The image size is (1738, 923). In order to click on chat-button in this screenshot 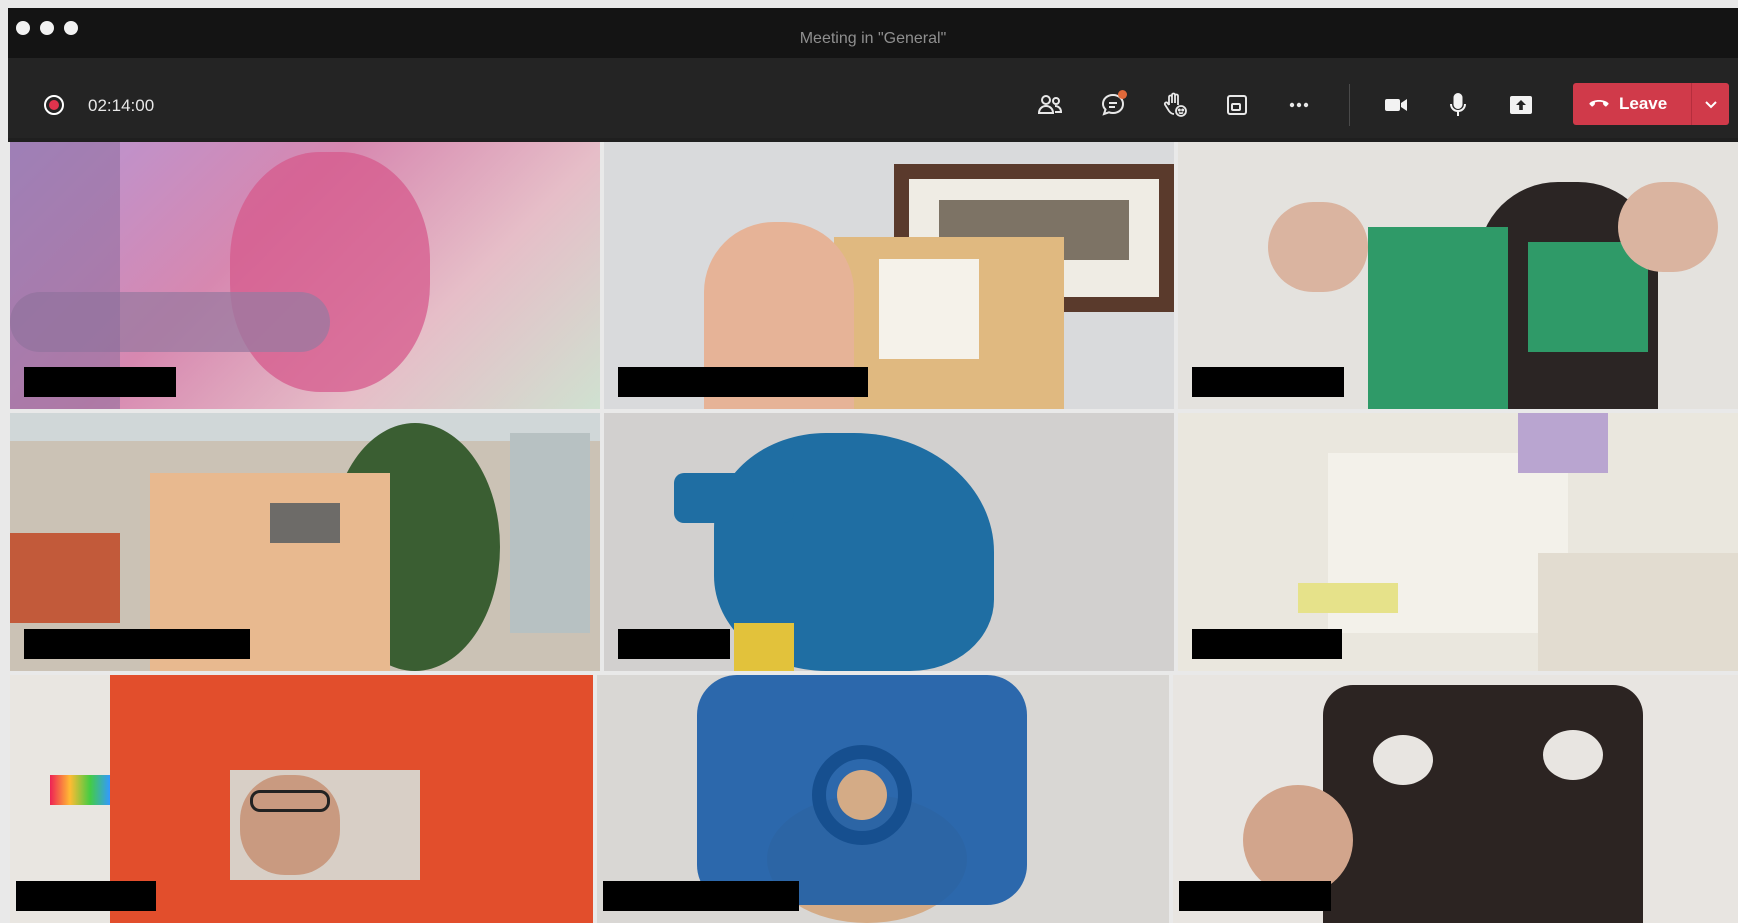, I will do `click(1113, 105)`.